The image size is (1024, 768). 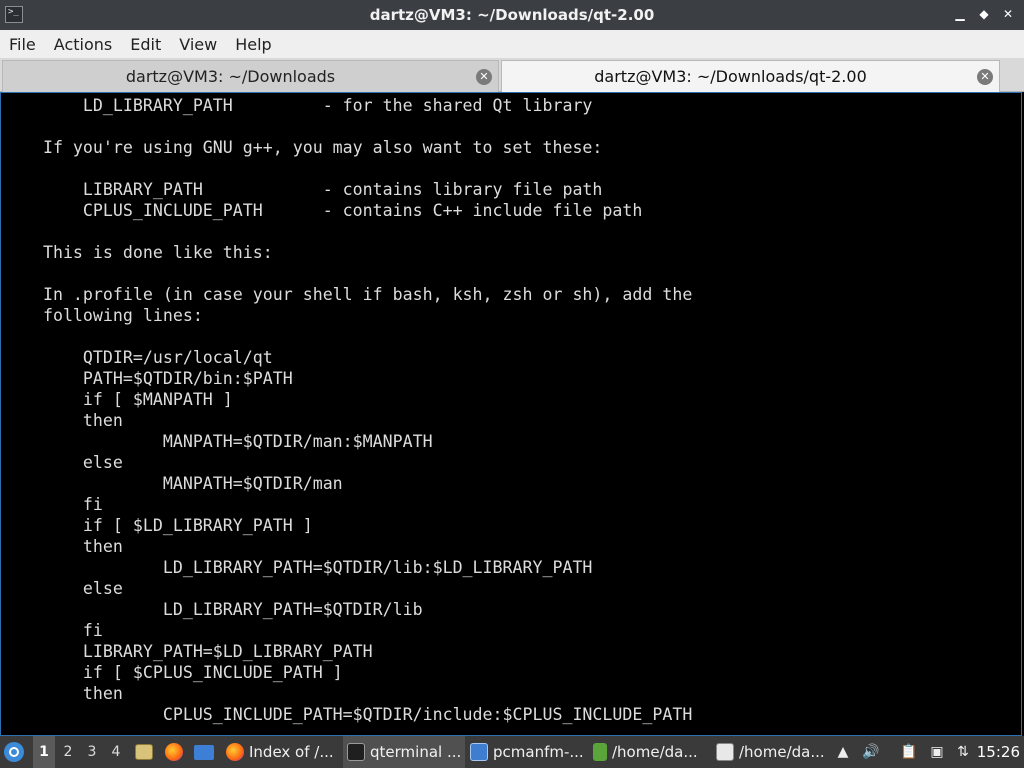 What do you see at coordinates (198, 44) in the screenshot?
I see `menu-view: View` at bounding box center [198, 44].